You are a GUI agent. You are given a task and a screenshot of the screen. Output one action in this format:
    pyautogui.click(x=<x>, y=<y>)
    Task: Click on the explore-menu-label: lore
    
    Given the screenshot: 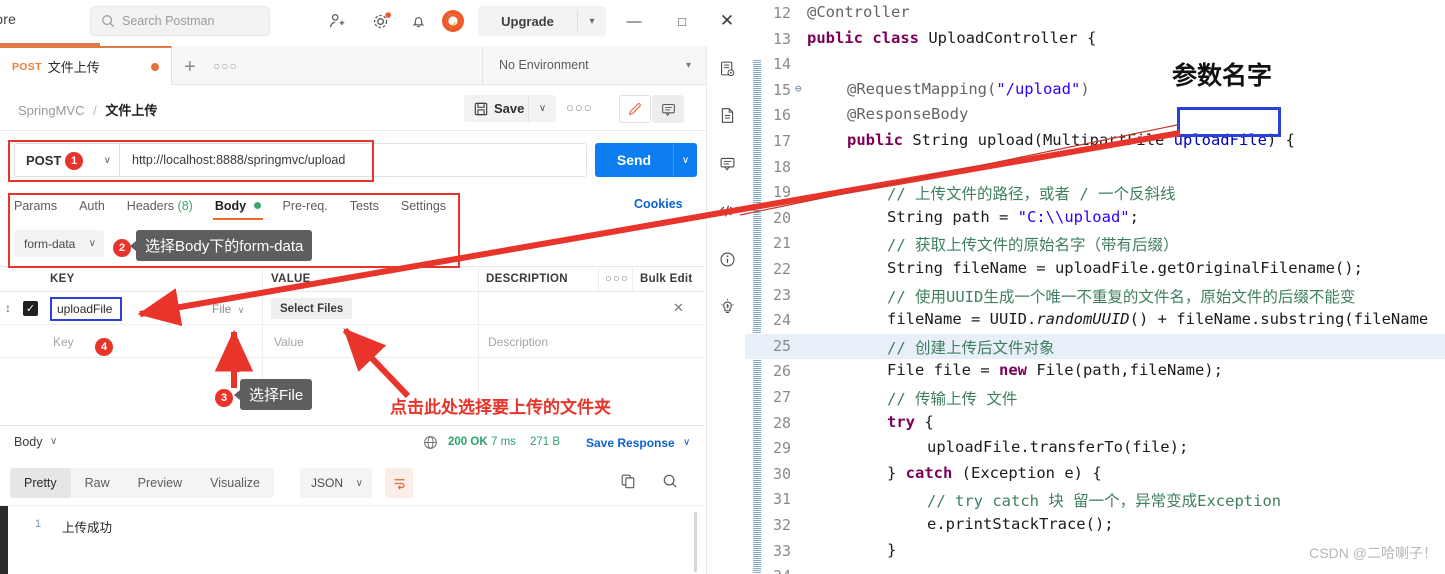 What is the action you would take?
    pyautogui.click(x=8, y=19)
    